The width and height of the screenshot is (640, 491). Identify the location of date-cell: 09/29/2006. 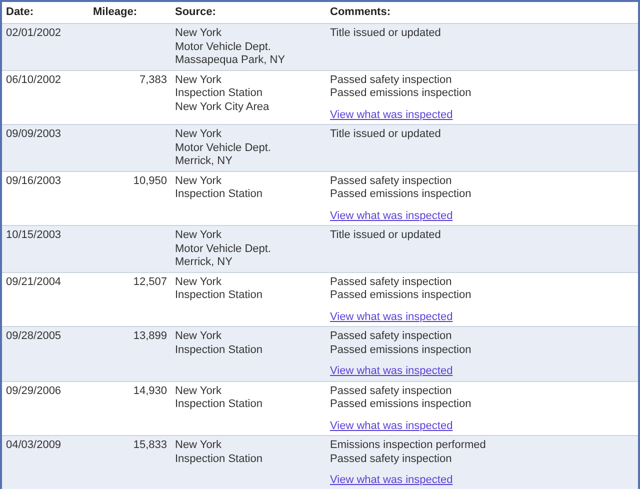
(34, 390).